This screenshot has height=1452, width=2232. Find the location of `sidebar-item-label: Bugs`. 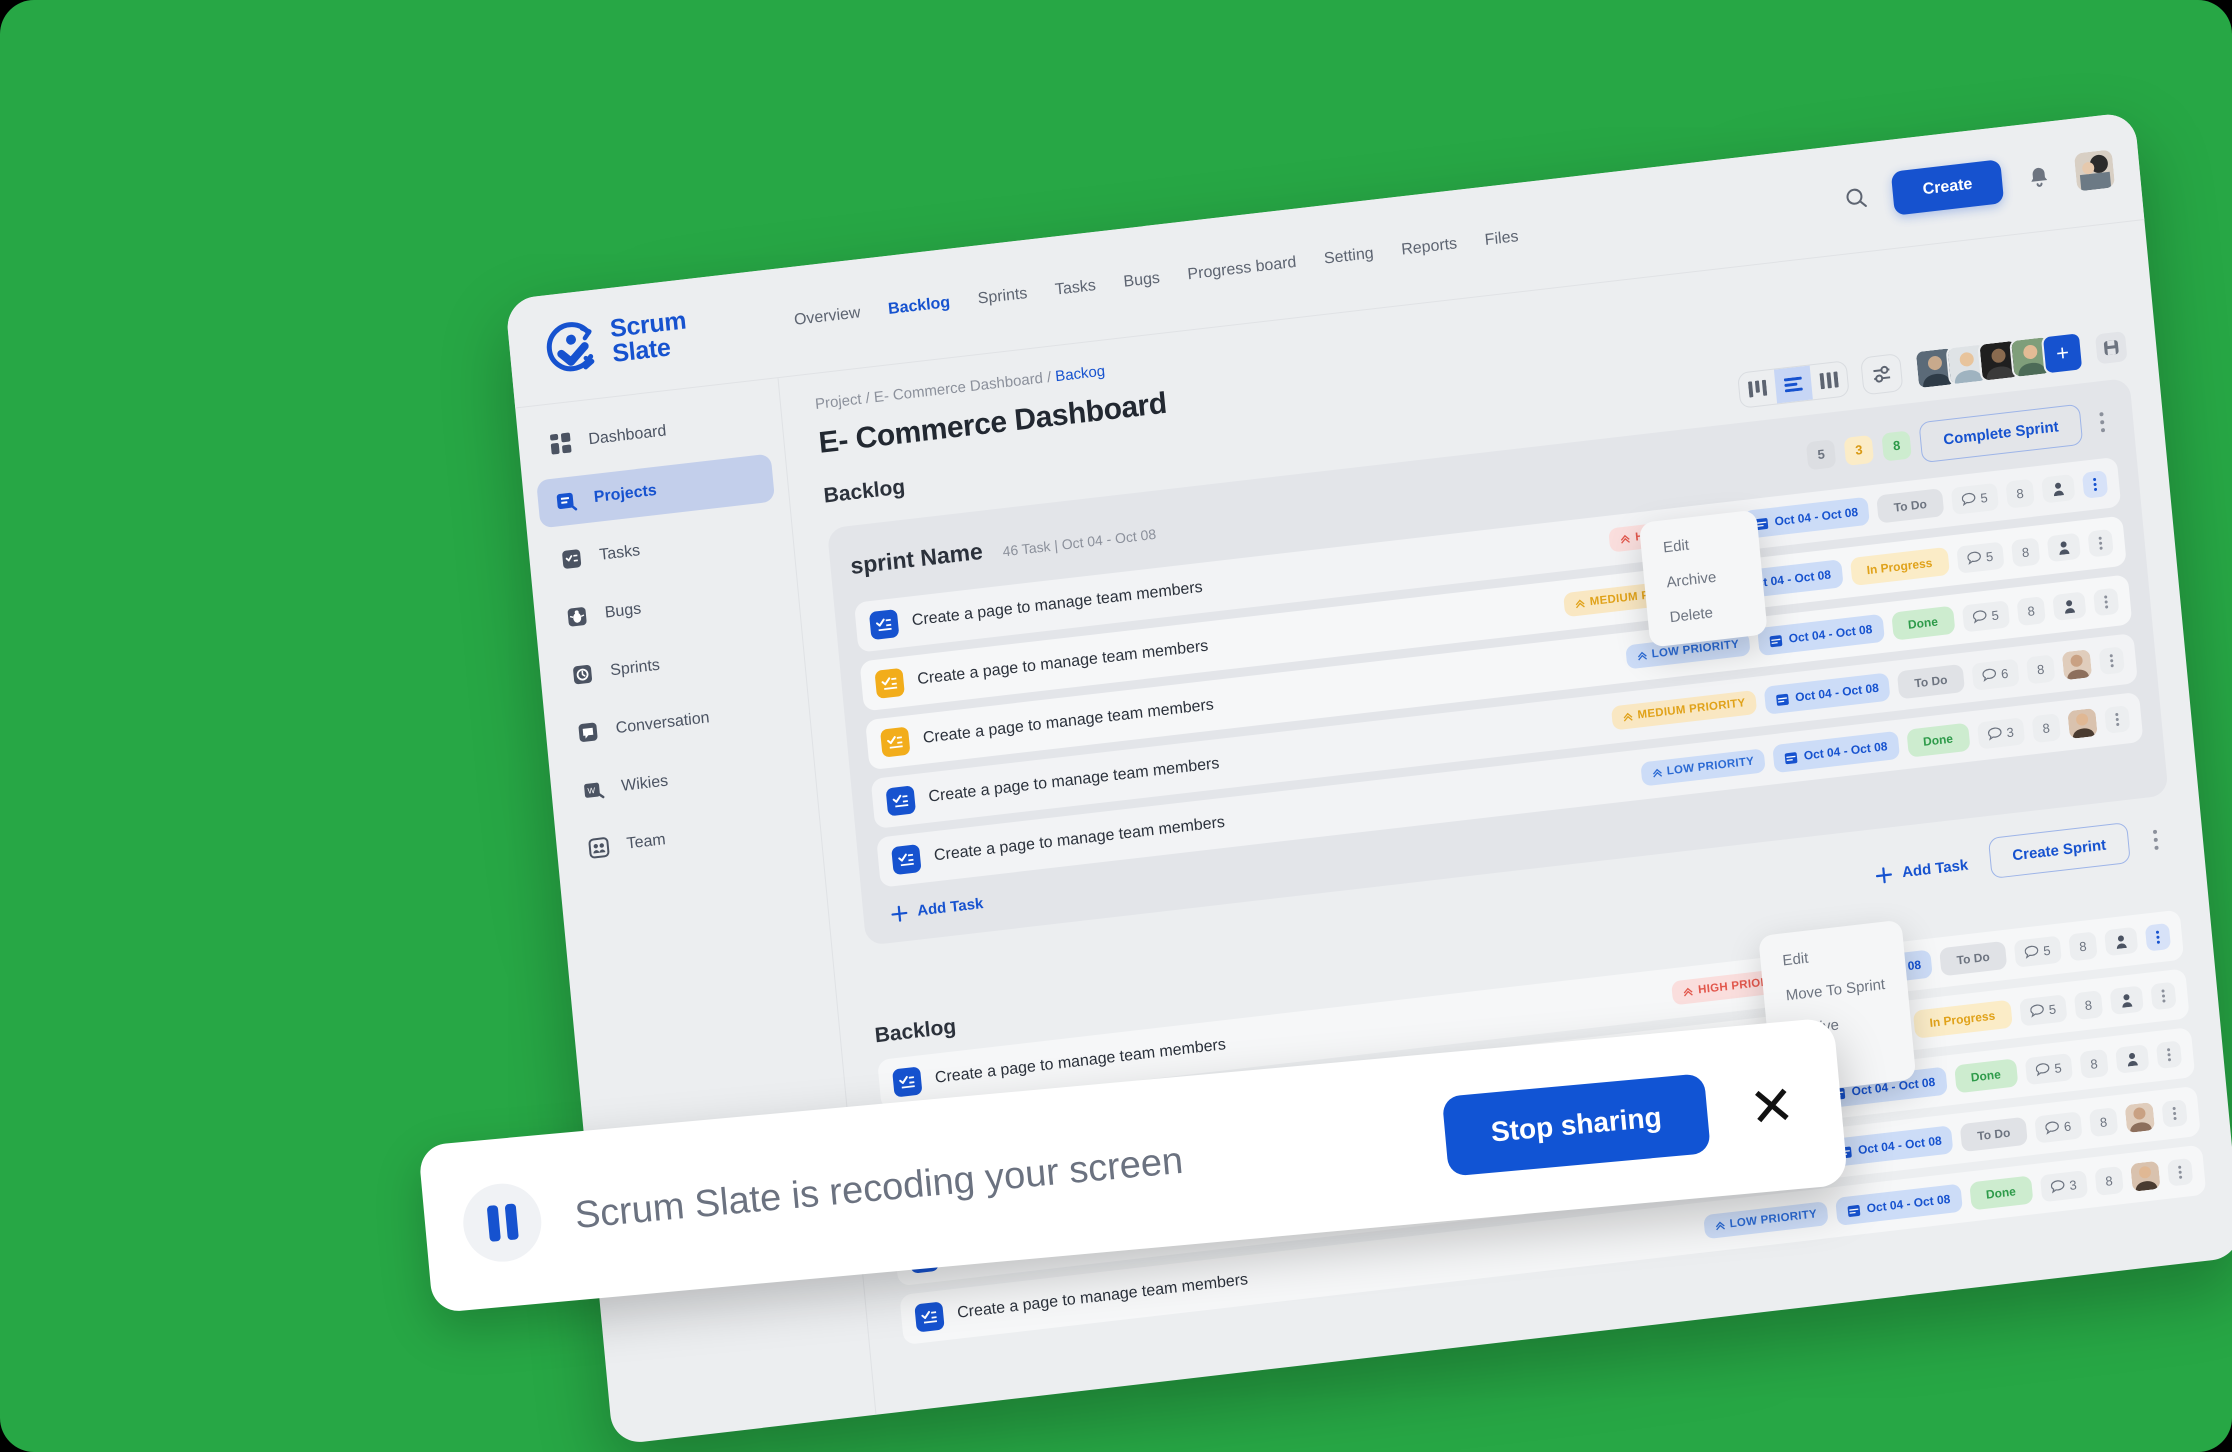

sidebar-item-label: Bugs is located at coordinates (623, 611).